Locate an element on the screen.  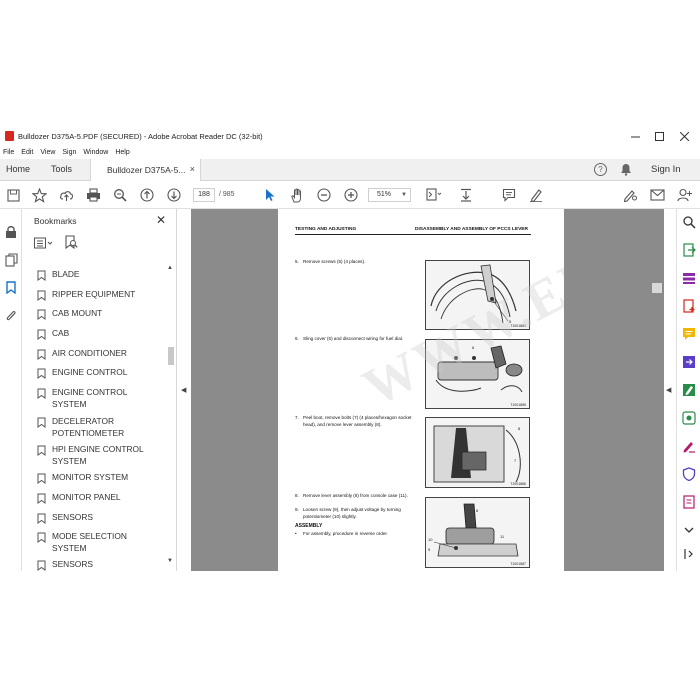
figure-lever-assembly: 8 7 TJ001886 is located at coordinates (477, 452).